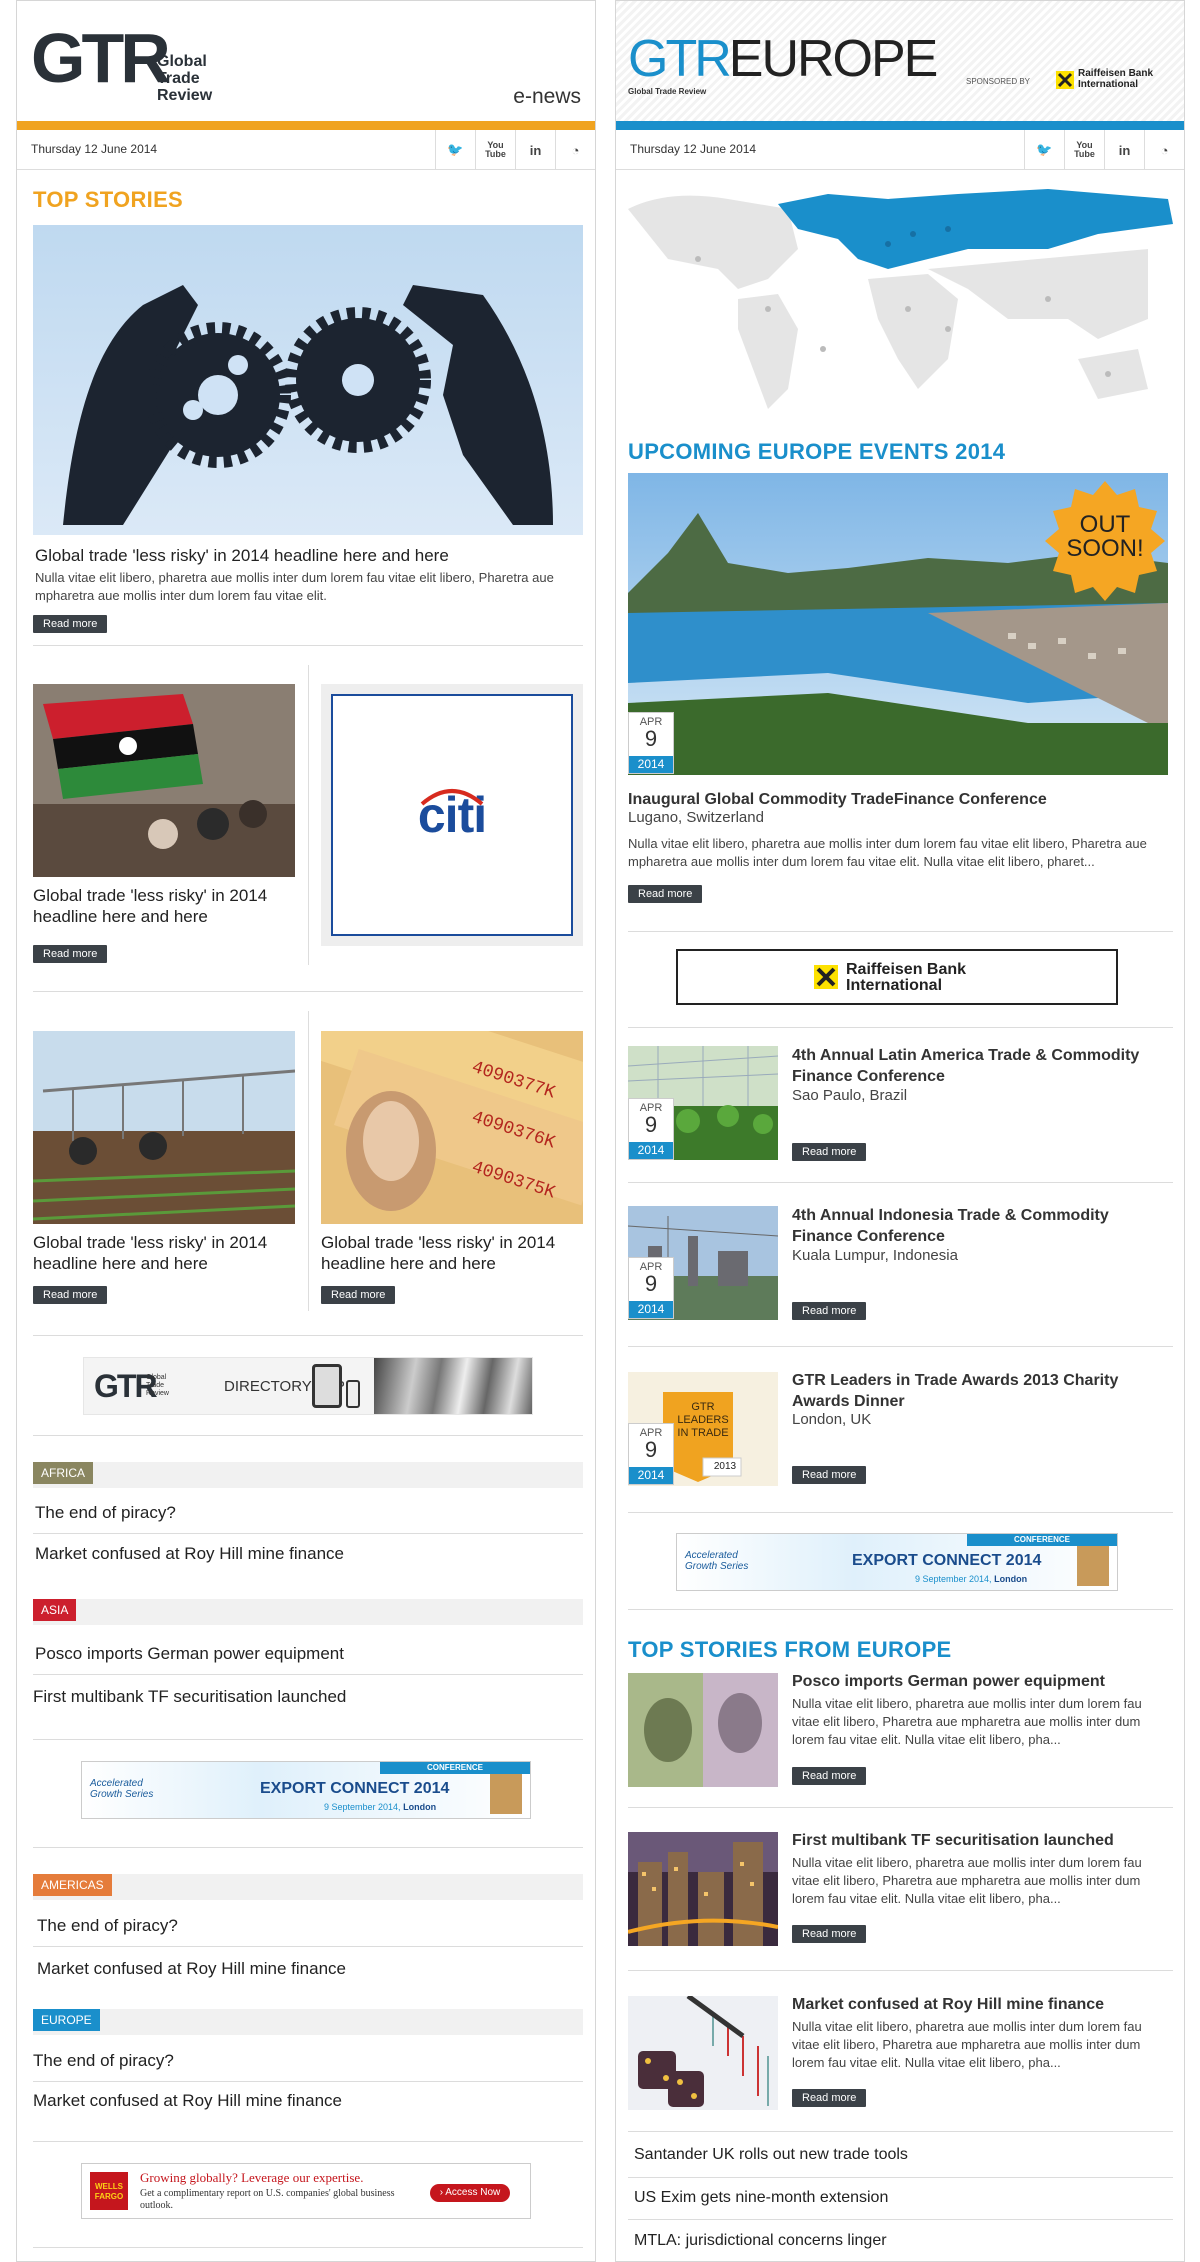  What do you see at coordinates (72, 1885) in the screenshot?
I see `americas-tag: AMERICAS` at bounding box center [72, 1885].